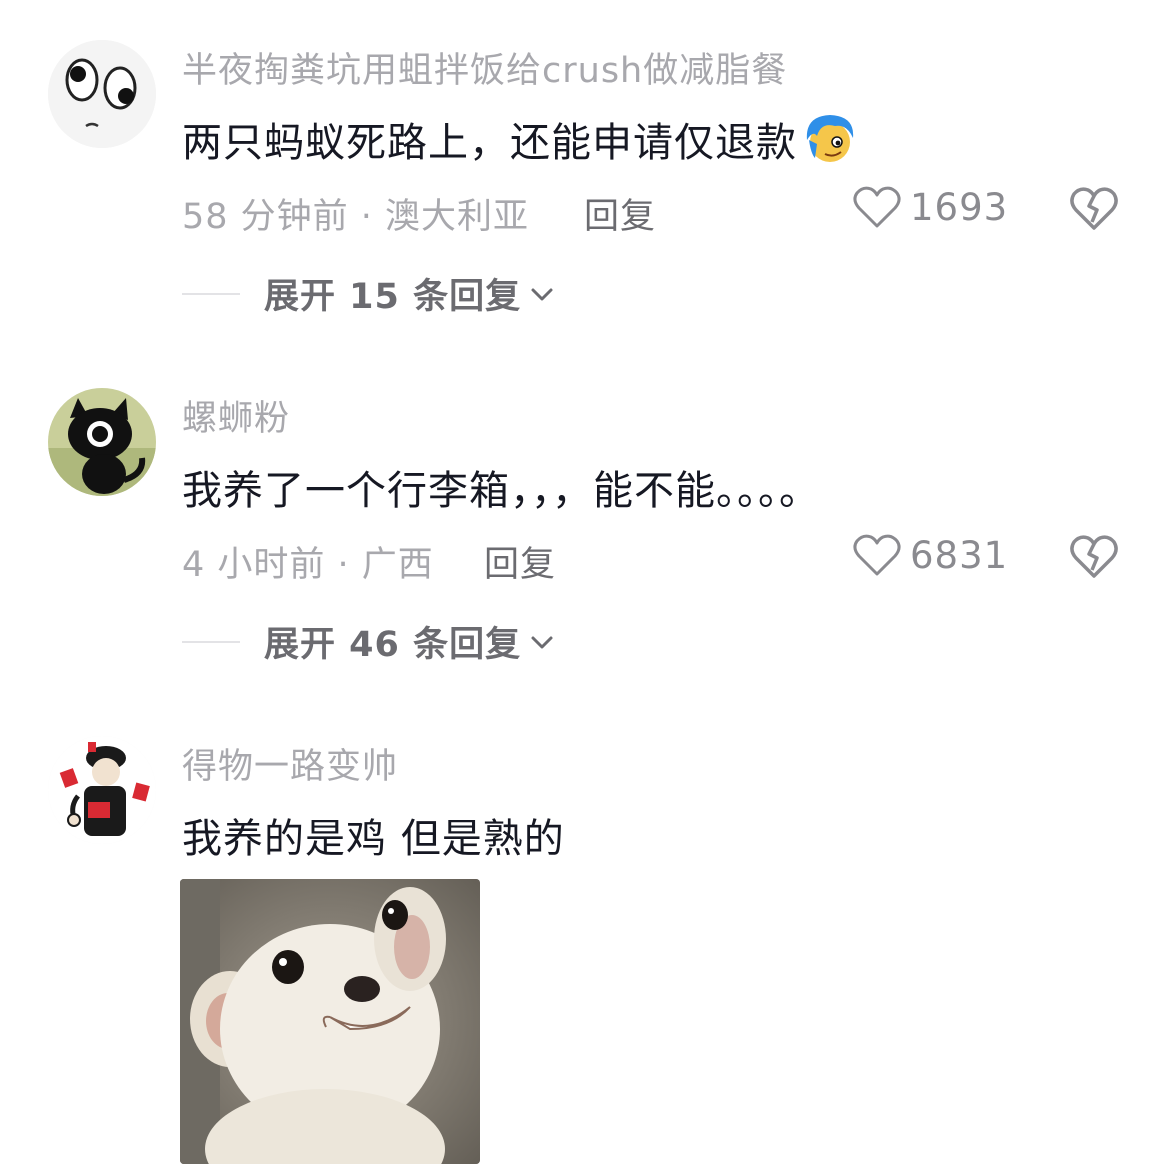 The image size is (1169, 1164). I want to click on like-button: 1693, so click(930, 207).